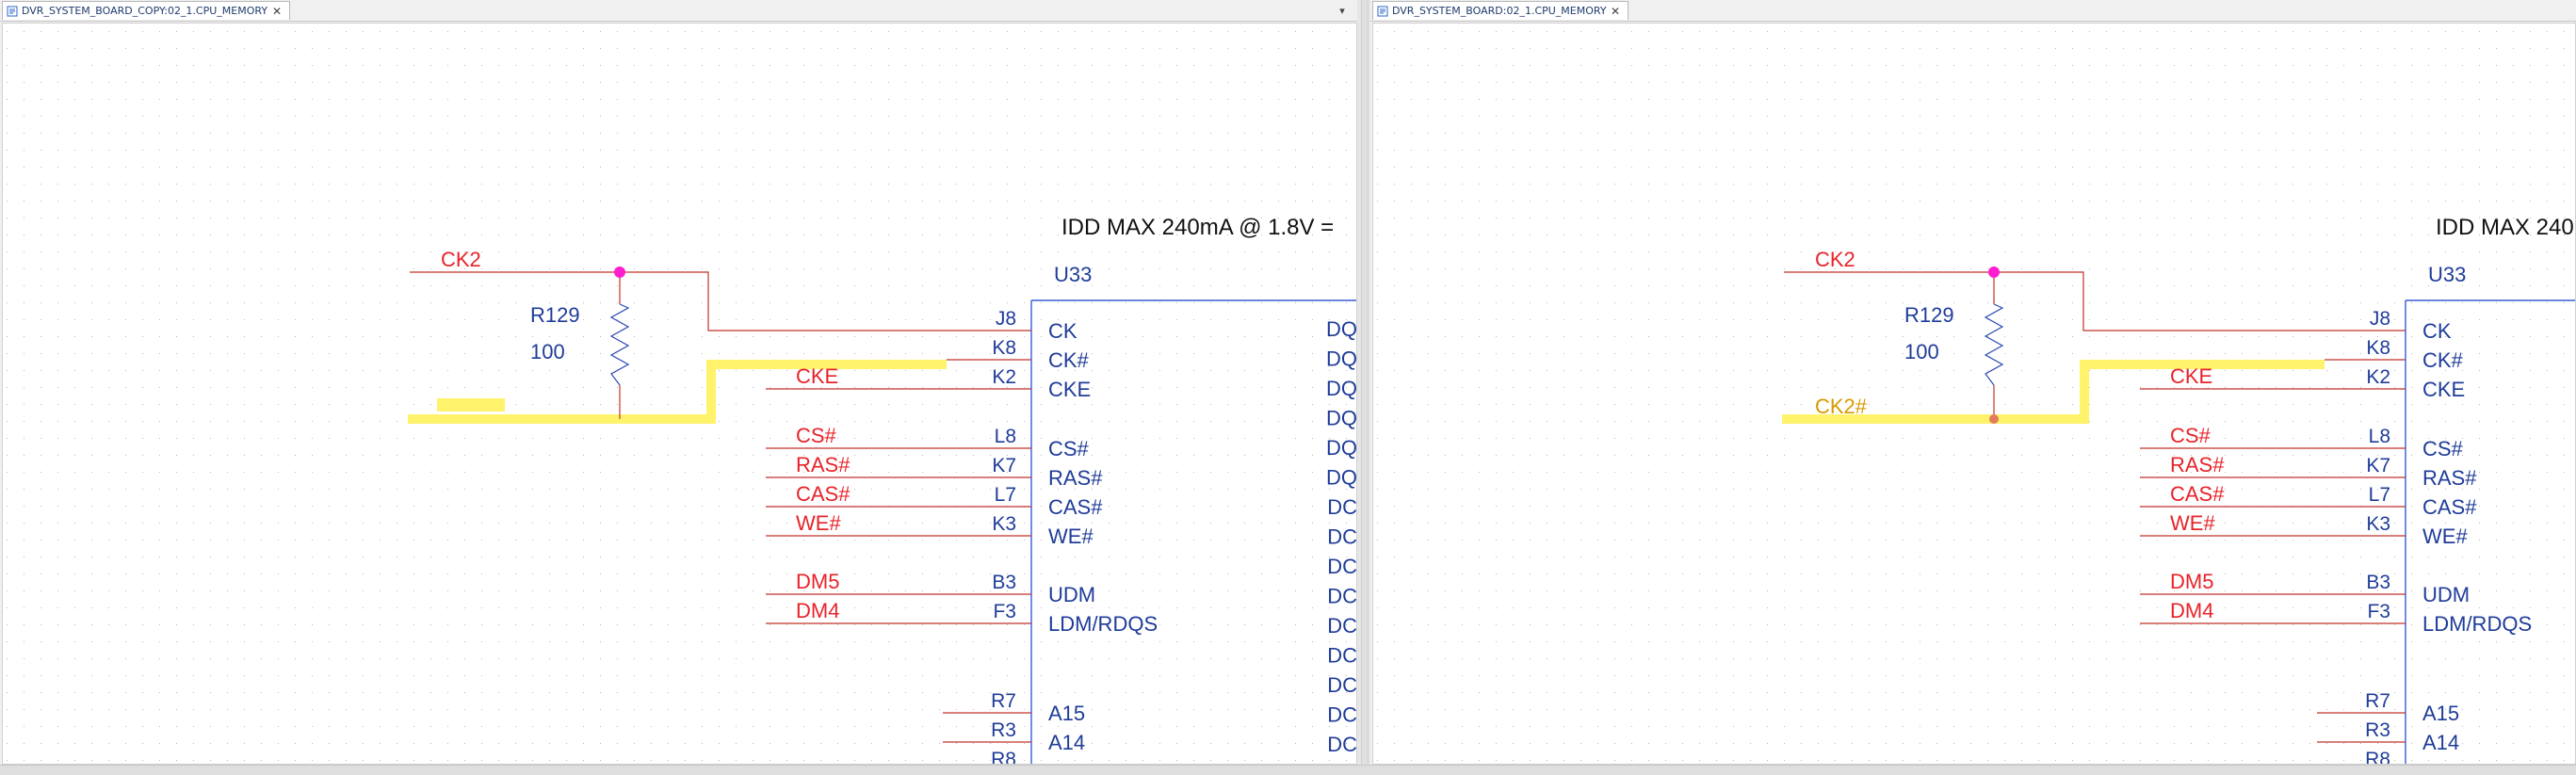 This screenshot has width=2576, height=775. What do you see at coordinates (1288, 770) in the screenshot?
I see `status-bar` at bounding box center [1288, 770].